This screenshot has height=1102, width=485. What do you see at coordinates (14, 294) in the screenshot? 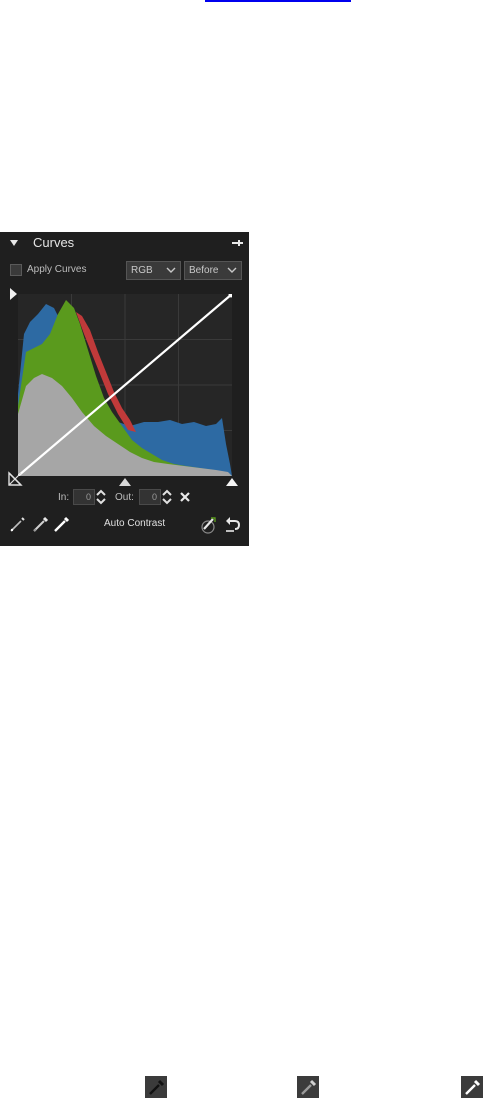
I see `play-arrow-icon` at bounding box center [14, 294].